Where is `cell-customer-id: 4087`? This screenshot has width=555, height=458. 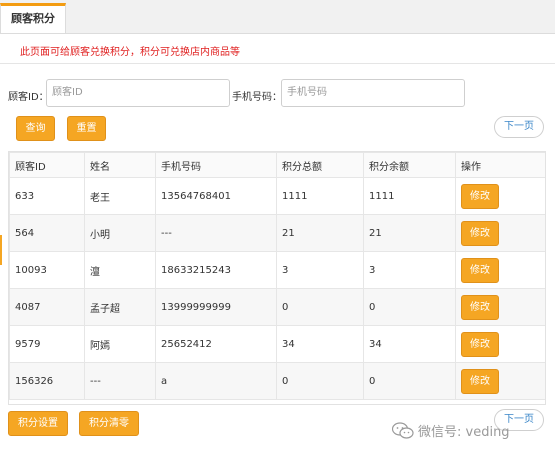 cell-customer-id: 4087 is located at coordinates (47, 307).